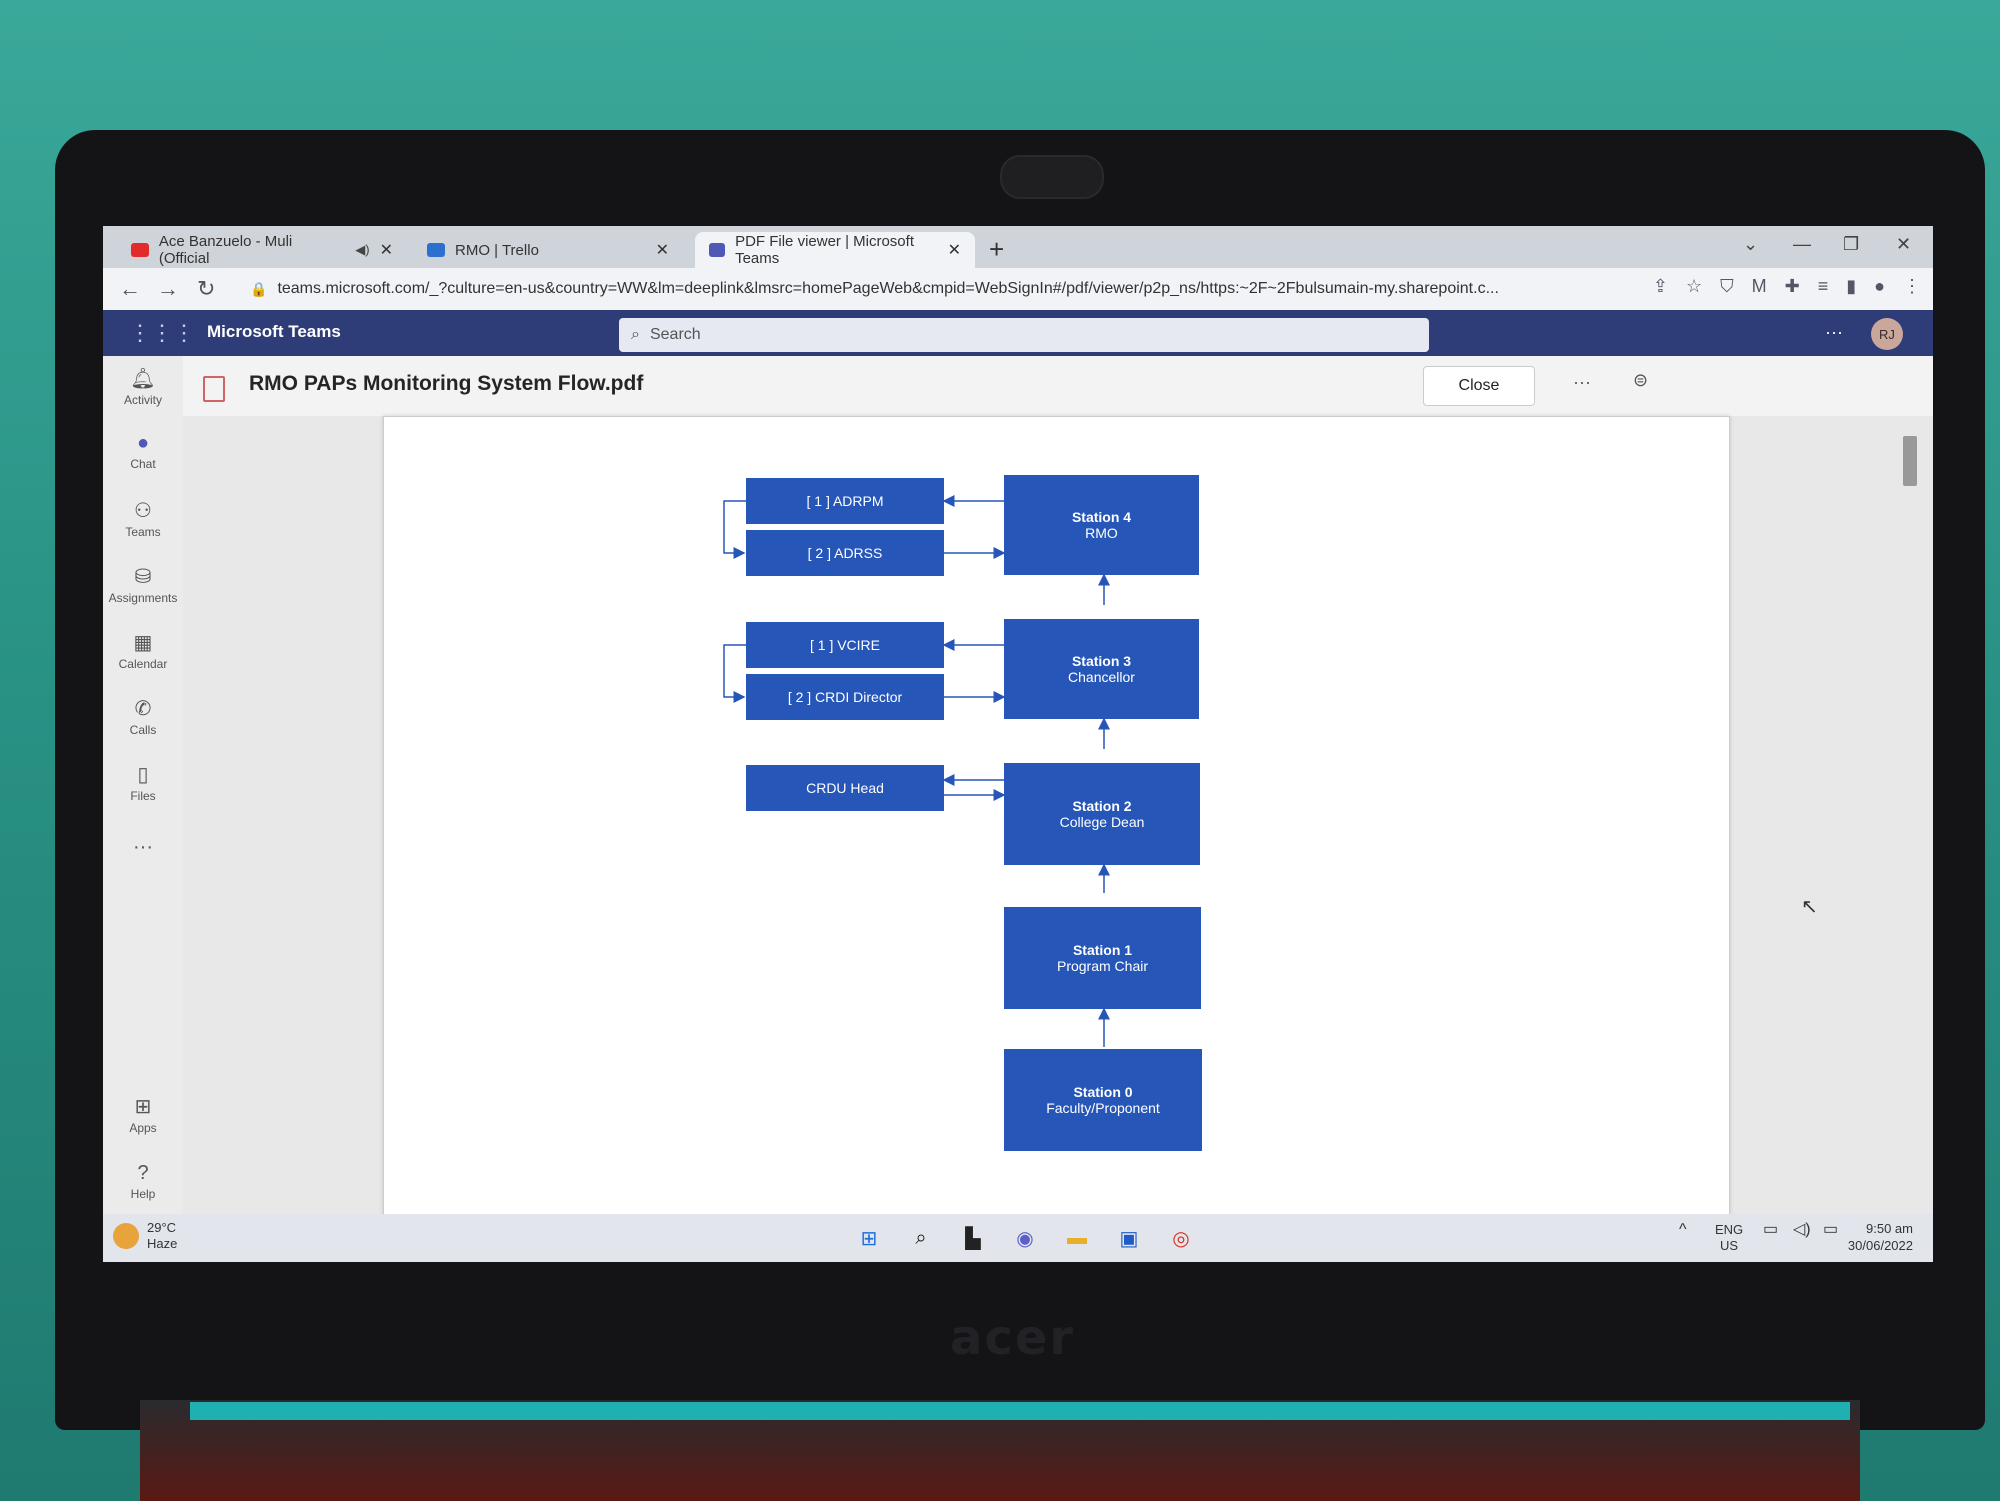 This screenshot has width=2000, height=1501. Describe the element at coordinates (162, 333) in the screenshot. I see `app-launcher-icon: ⋮⋮⋮` at that location.